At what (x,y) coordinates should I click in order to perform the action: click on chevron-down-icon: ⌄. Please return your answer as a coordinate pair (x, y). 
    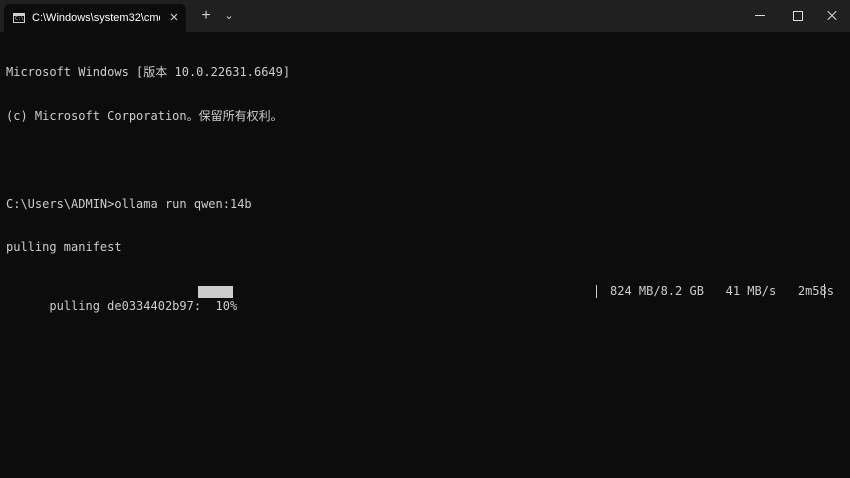
    Looking at the image, I should click on (229, 16).